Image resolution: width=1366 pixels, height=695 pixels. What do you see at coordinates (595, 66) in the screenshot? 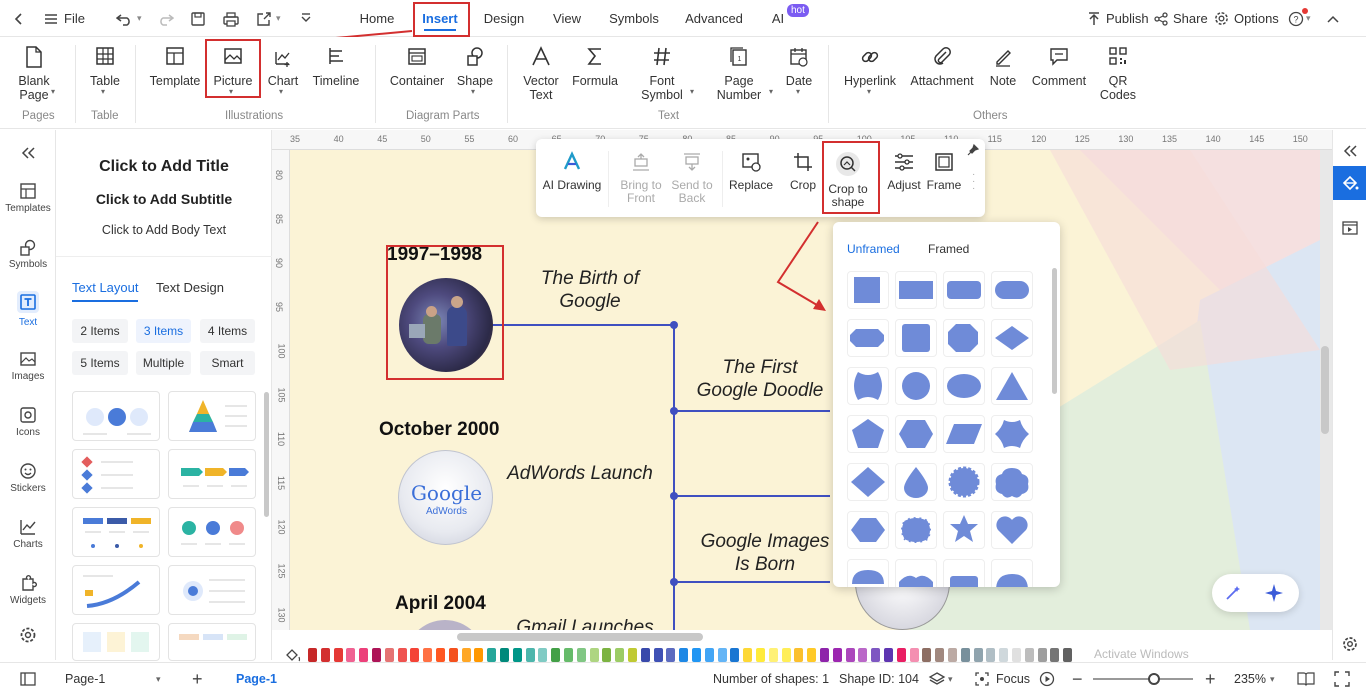
I see `formula-button: Formula` at bounding box center [595, 66].